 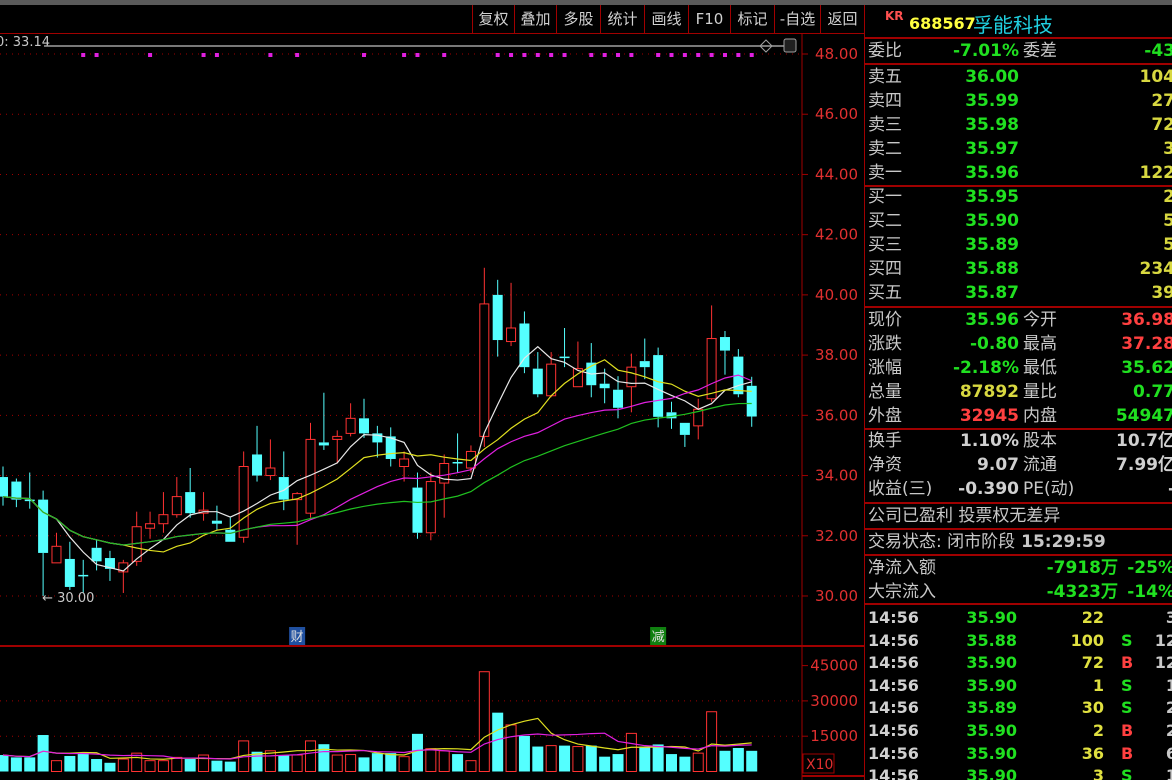 I want to click on quote-label: 最低, so click(x=1040, y=368).